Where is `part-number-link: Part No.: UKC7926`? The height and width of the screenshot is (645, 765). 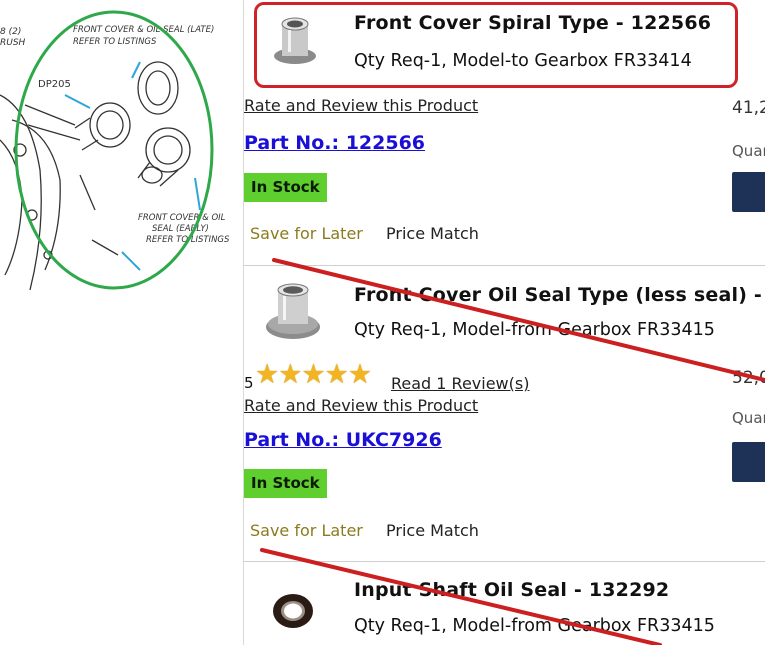 part-number-link: Part No.: UKC7926 is located at coordinates (343, 440).